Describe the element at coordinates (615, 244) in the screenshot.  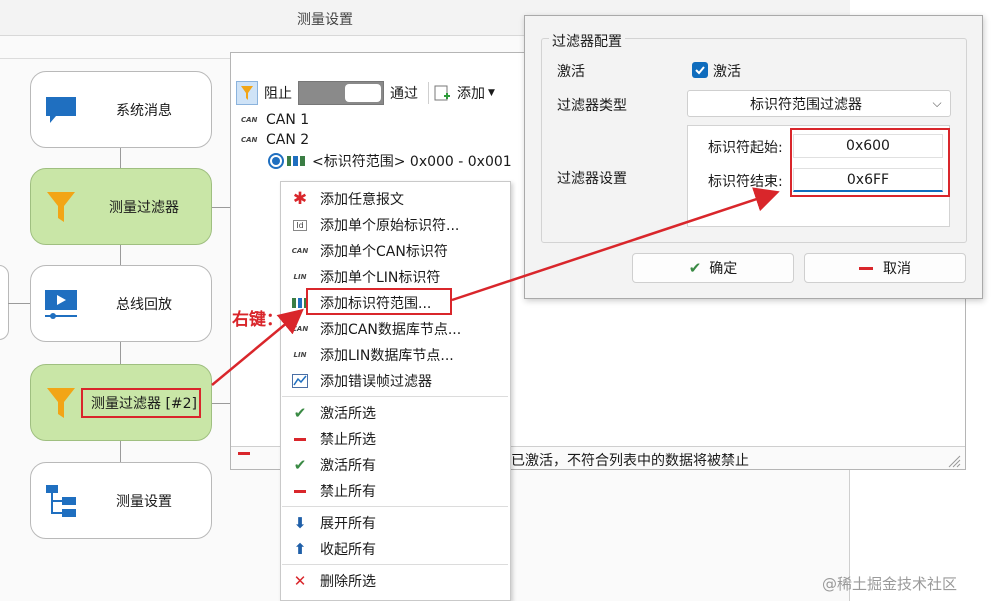
I see `arrow-to-dialog` at that location.